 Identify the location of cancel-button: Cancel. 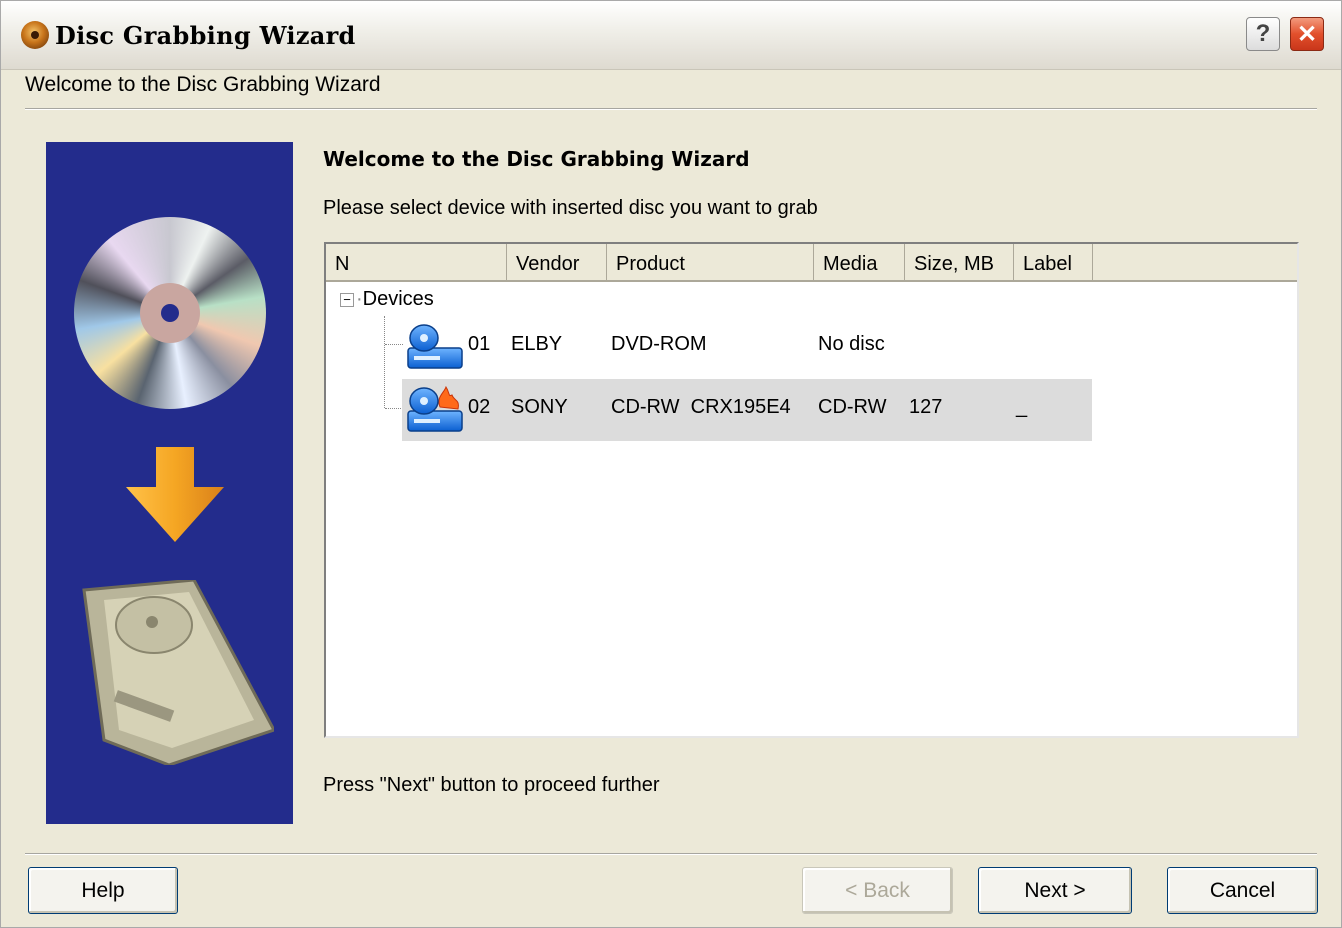
(1242, 890).